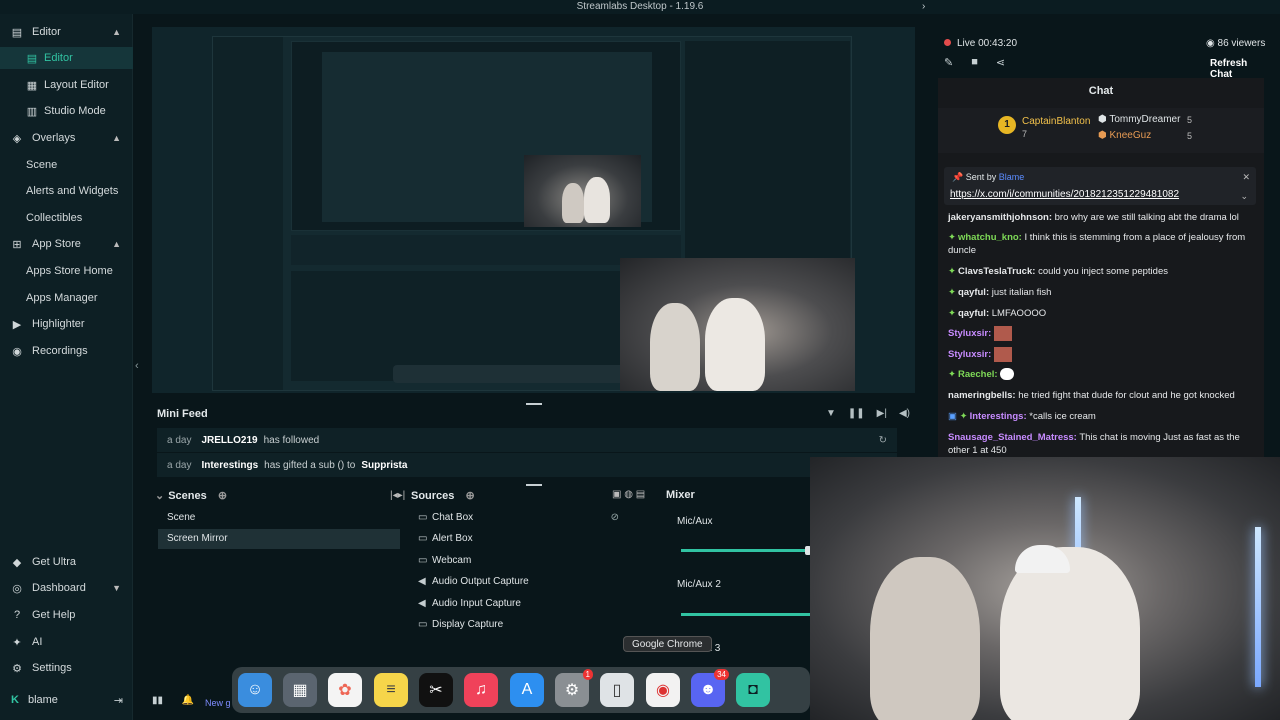 This screenshot has height=720, width=1280. Describe the element at coordinates (222, 496) in the screenshot. I see `add-scene-icon: ⊕` at that location.